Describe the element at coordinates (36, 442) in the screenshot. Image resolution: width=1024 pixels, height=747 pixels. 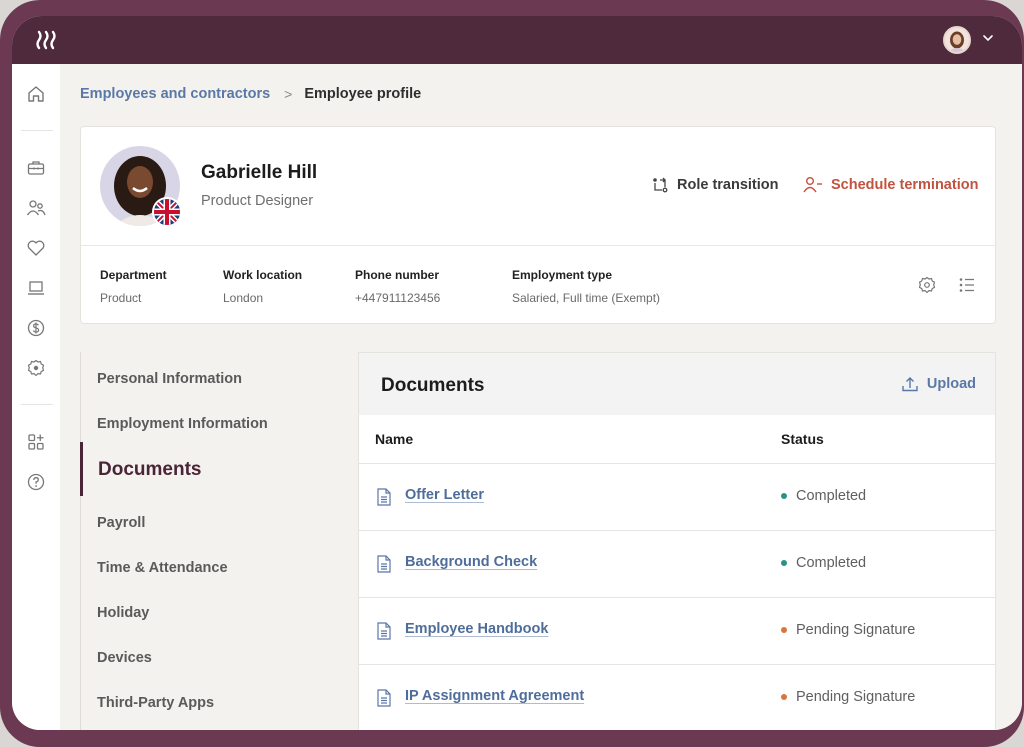
I see `add-apps-icon` at that location.